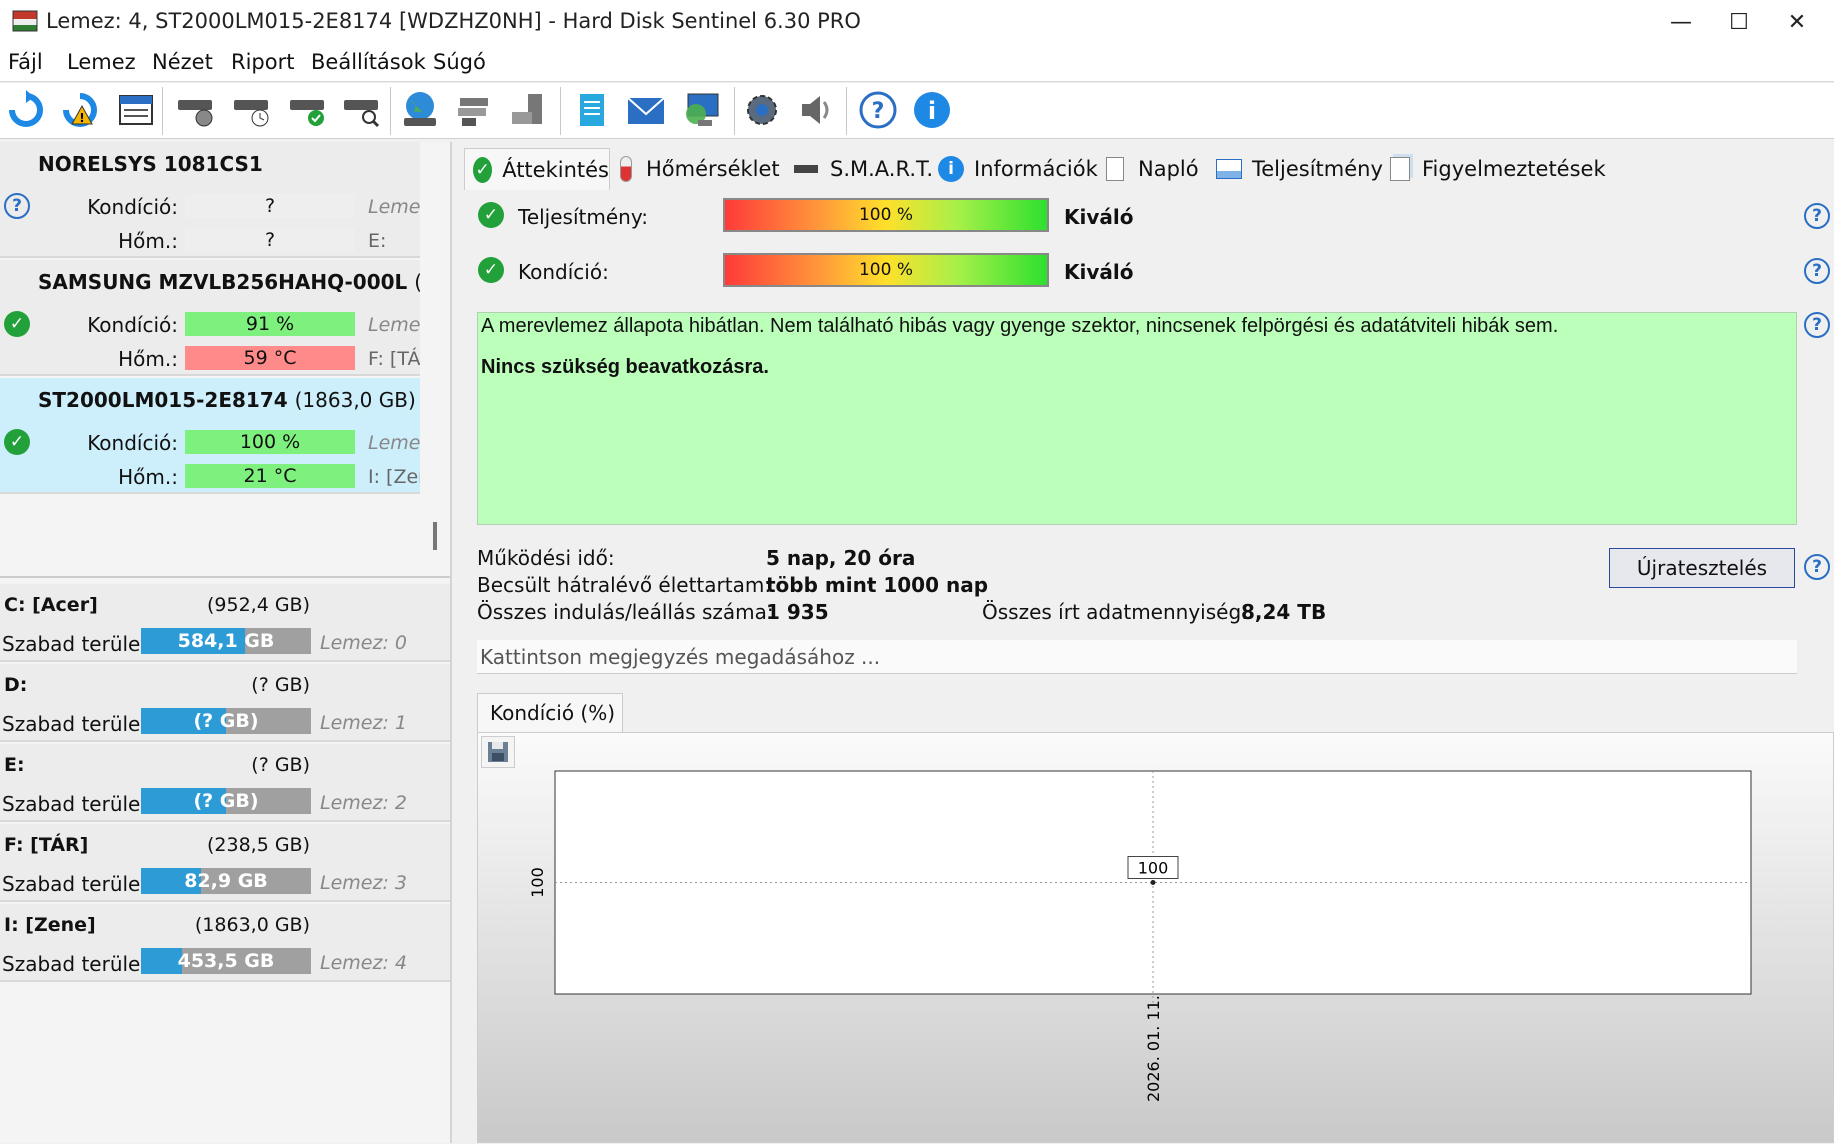  Describe the element at coordinates (362, 114) in the screenshot. I see `disk-search-icon` at that location.